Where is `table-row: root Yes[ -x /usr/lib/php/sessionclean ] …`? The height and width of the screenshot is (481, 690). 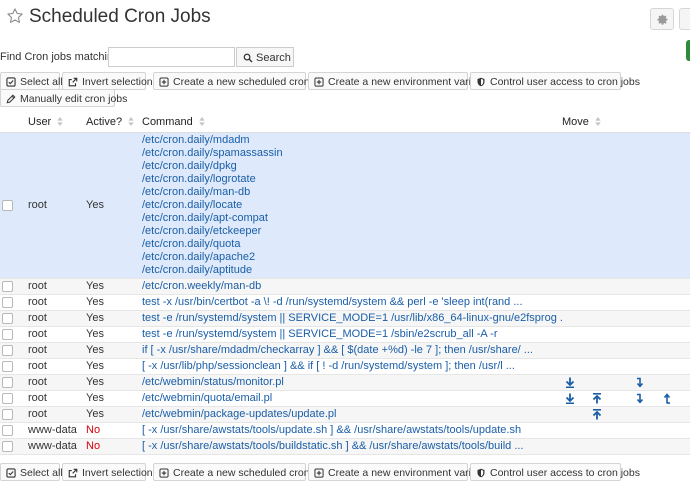 table-row: root Yes[ -x /usr/lib/php/sessionclean ] … is located at coordinates (345, 366).